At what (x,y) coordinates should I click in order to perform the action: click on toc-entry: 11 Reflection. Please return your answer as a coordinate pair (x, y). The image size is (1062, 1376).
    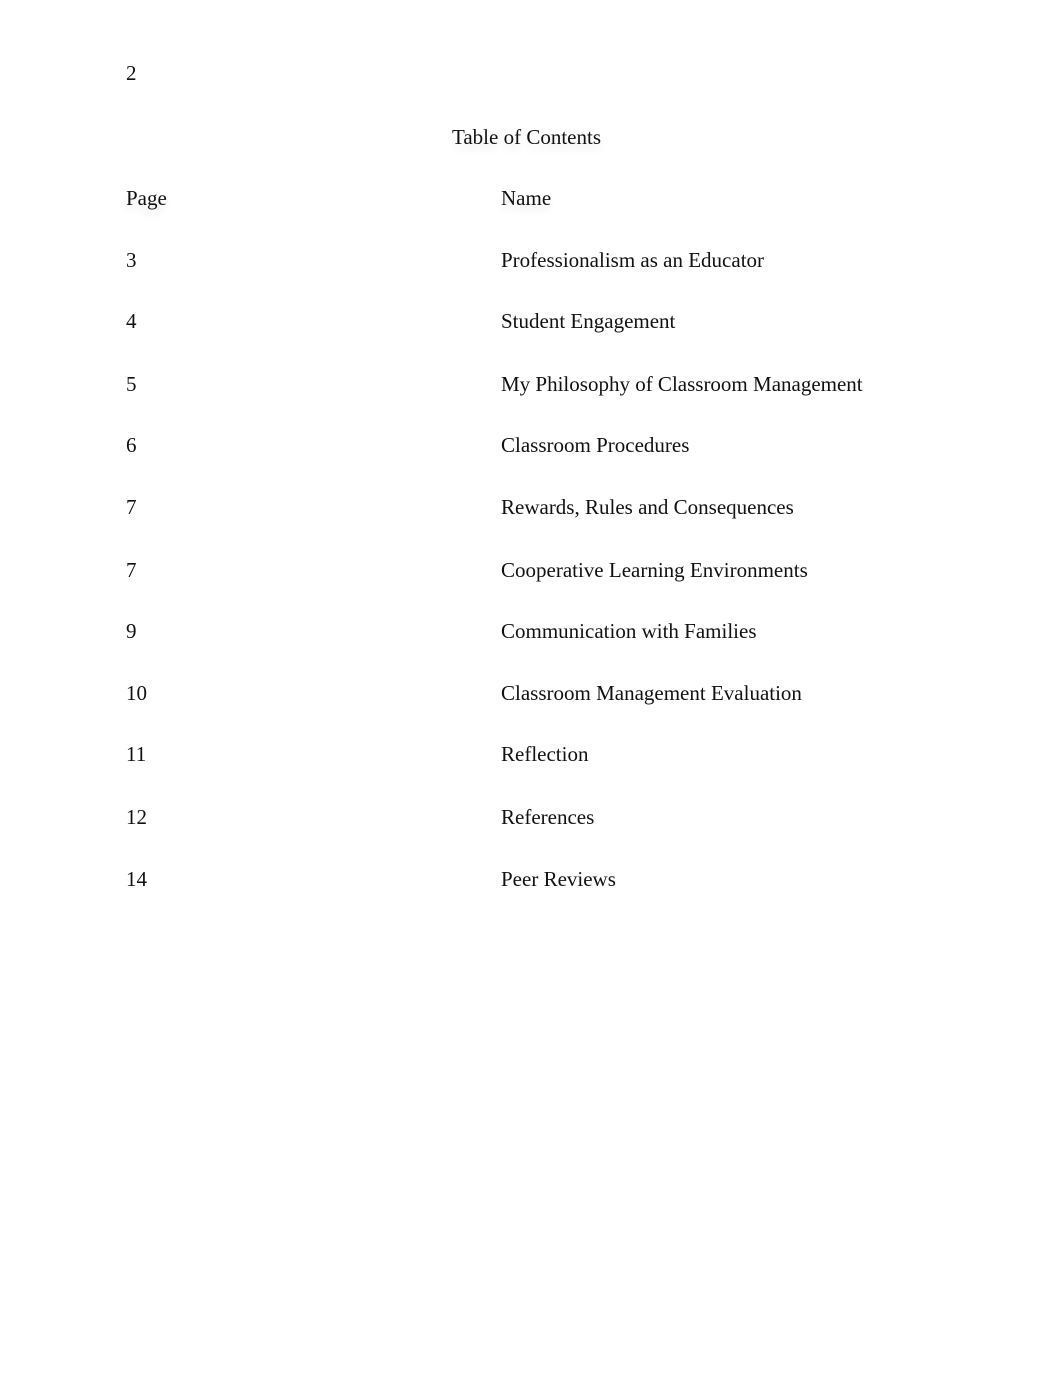
    Looking at the image, I should click on (531, 754).